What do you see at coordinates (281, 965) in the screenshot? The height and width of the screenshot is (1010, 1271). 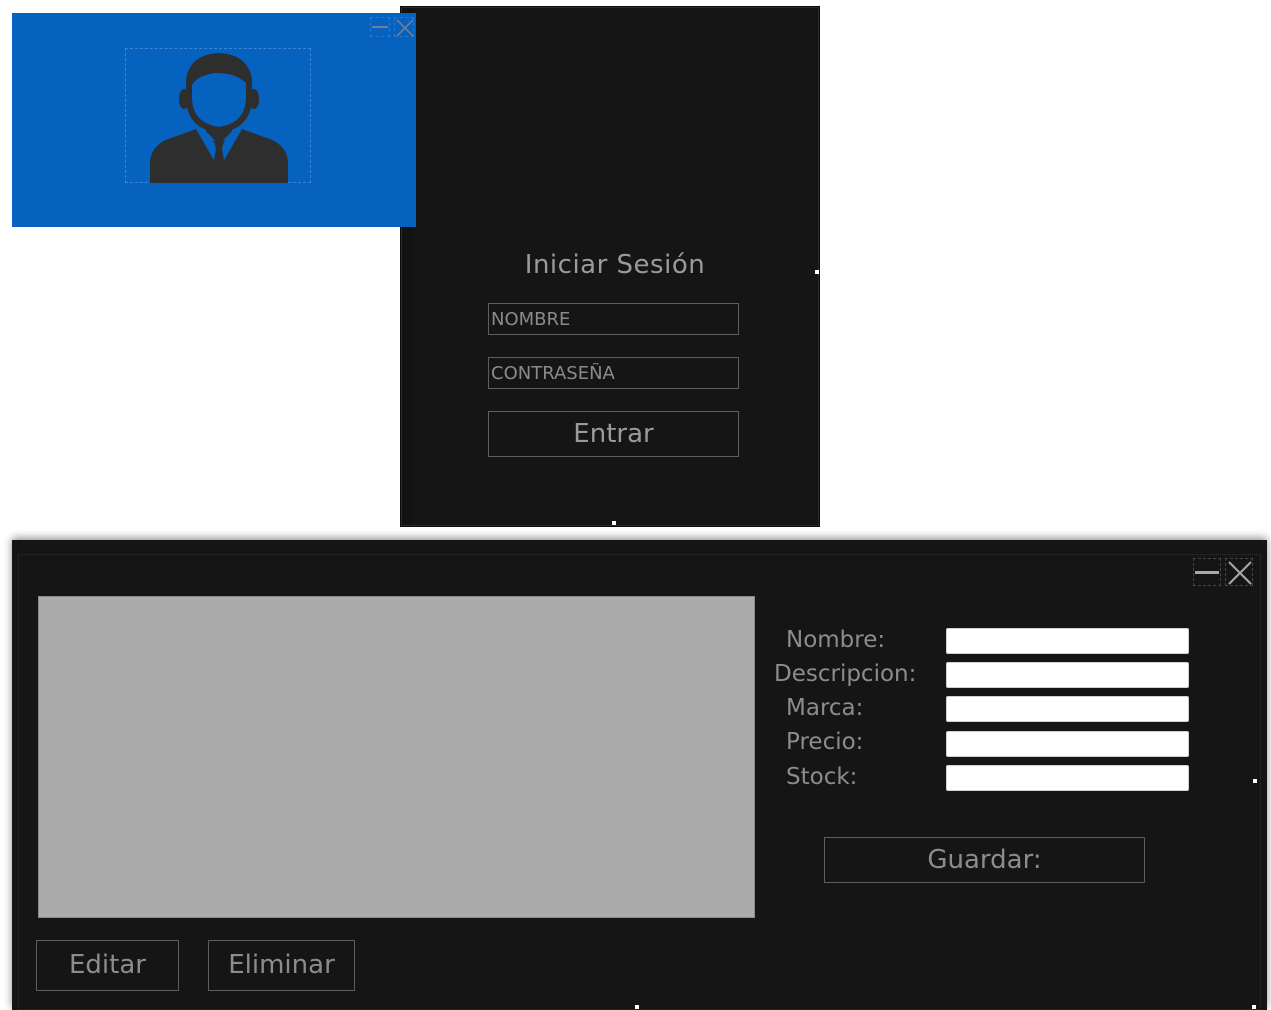 I see `delete-button: Eliminar` at bounding box center [281, 965].